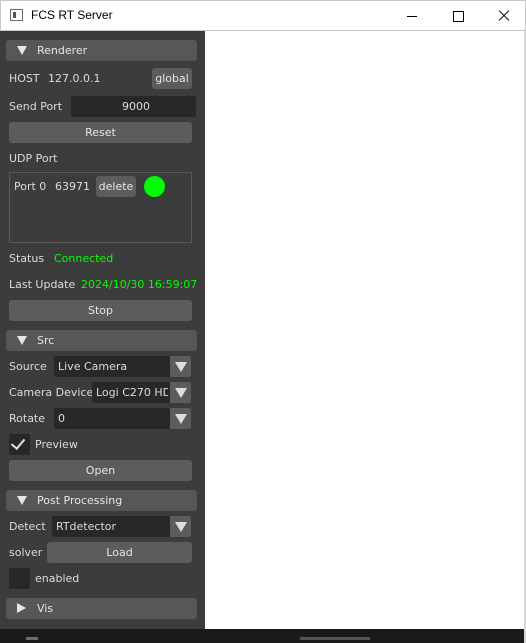 This screenshot has width=526, height=643. What do you see at coordinates (24, 78) in the screenshot?
I see `host-label: HOST` at bounding box center [24, 78].